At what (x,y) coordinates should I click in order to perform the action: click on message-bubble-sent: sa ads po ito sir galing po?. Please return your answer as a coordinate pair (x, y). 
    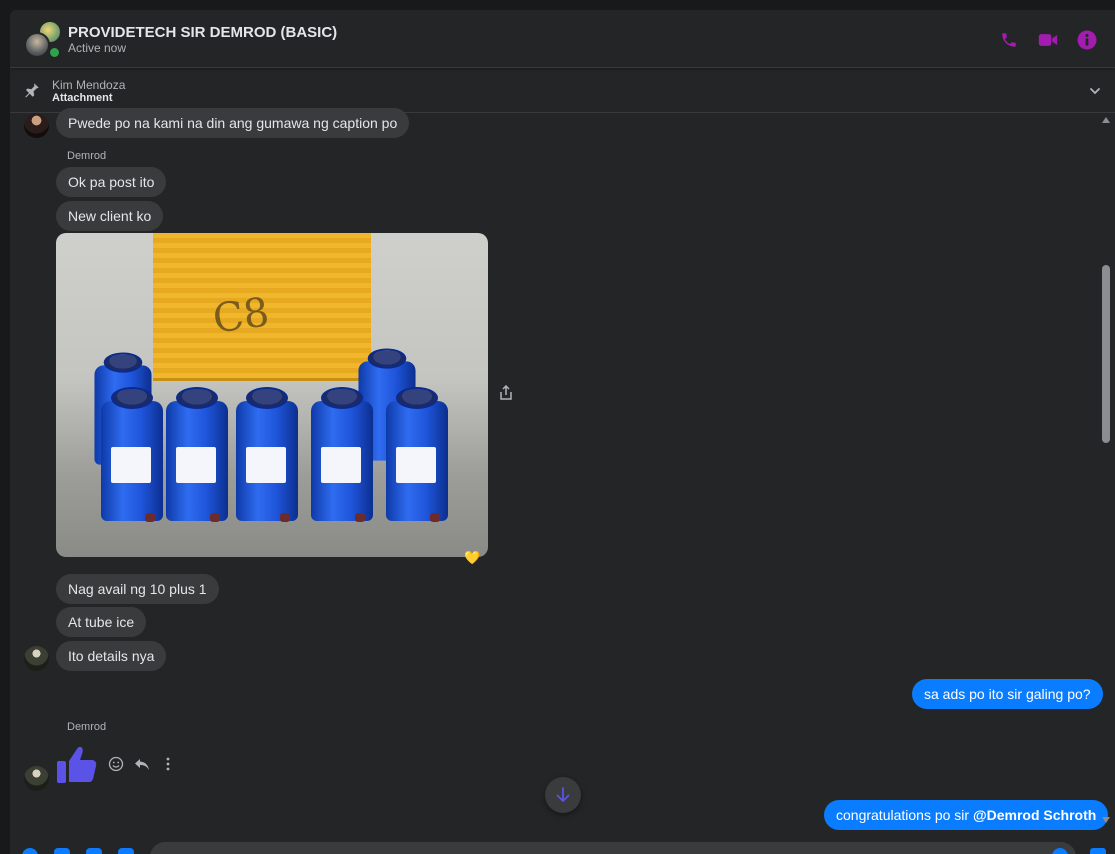
    Looking at the image, I should click on (1007, 694).